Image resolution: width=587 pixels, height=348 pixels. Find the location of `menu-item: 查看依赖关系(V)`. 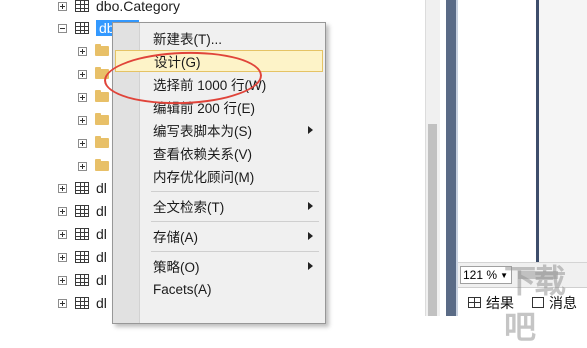

menu-item: 查看依赖关系(V) is located at coordinates (219, 153).